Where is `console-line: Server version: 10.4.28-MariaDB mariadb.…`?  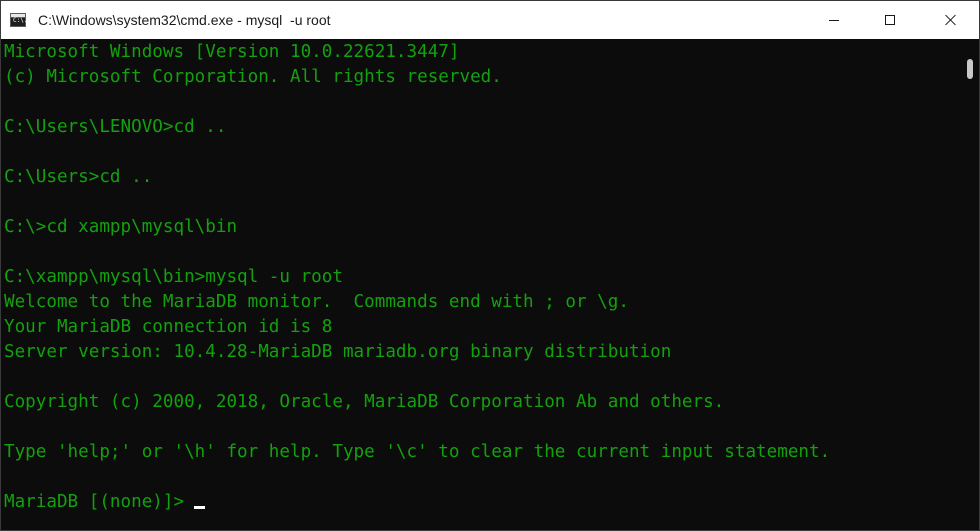
console-line: Server version: 10.4.28-MariaDB mariadb.… is located at coordinates (338, 352).